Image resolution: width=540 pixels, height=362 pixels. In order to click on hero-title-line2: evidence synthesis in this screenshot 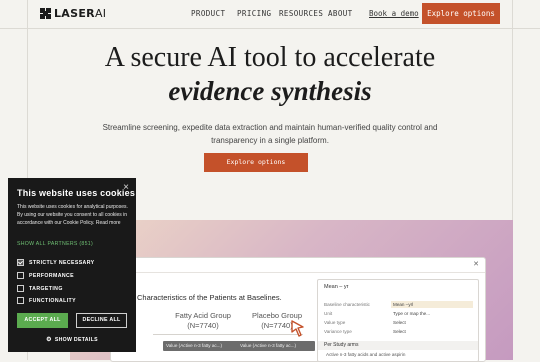, I will do `click(270, 91)`.